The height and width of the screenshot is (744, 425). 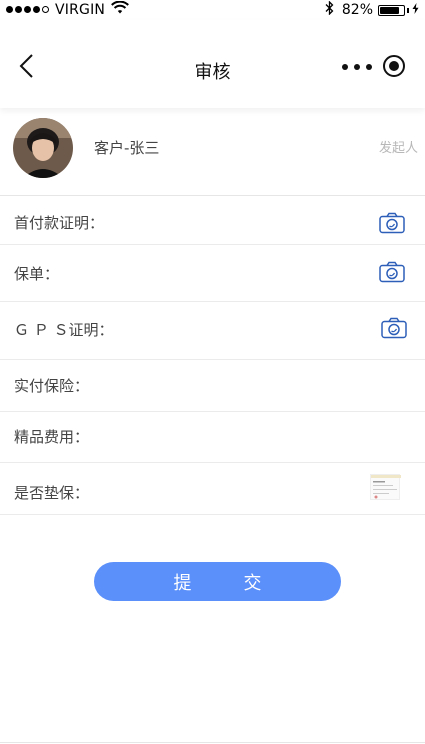 What do you see at coordinates (357, 10) in the screenshot?
I see `battery-percent: 82%` at bounding box center [357, 10].